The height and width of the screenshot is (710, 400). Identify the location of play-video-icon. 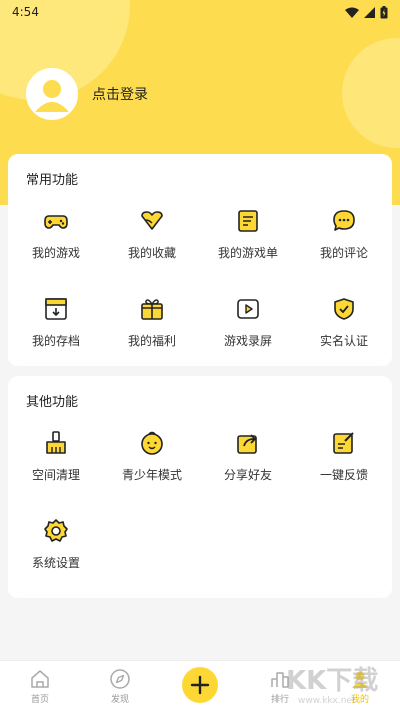
(248, 309).